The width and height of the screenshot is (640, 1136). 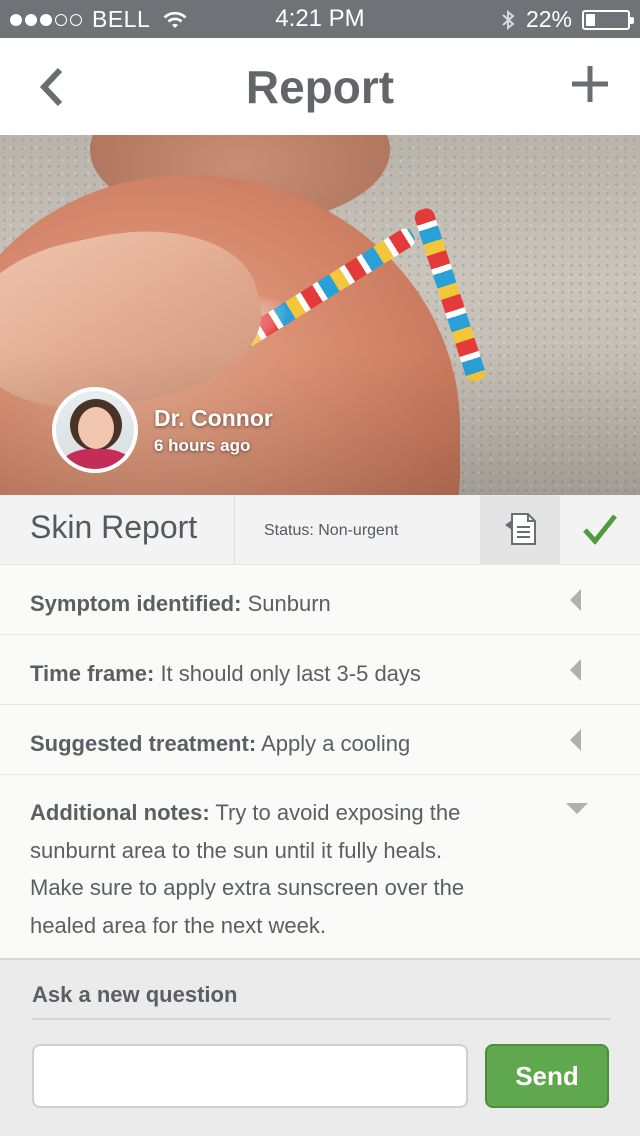 I want to click on add-button, so click(x=590, y=84).